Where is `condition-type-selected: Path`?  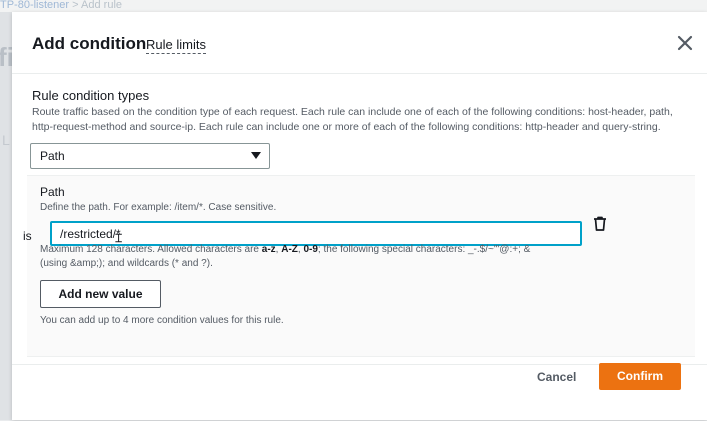
condition-type-selected: Path is located at coordinates (52, 156).